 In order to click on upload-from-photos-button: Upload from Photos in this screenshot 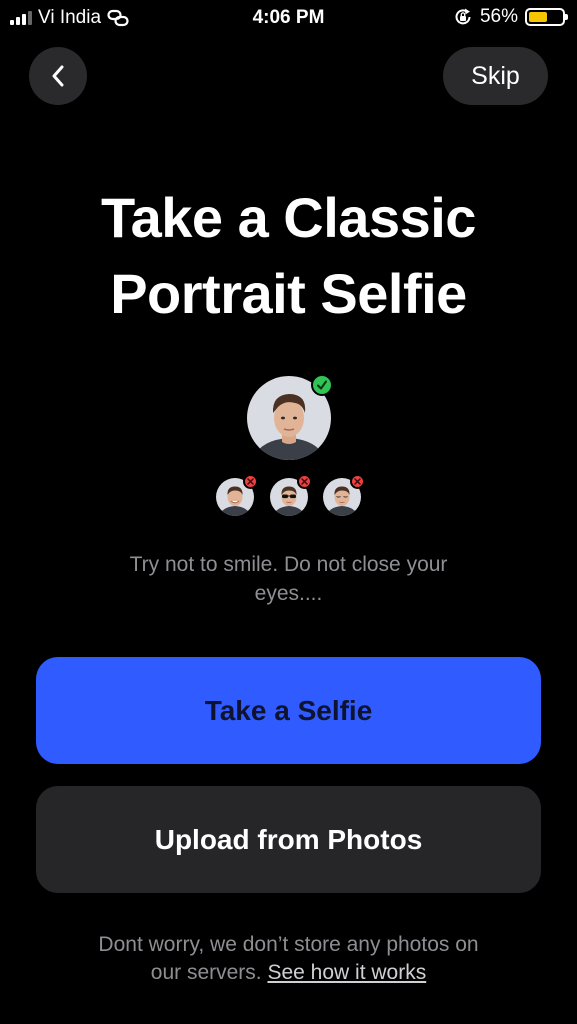, I will do `click(288, 839)`.